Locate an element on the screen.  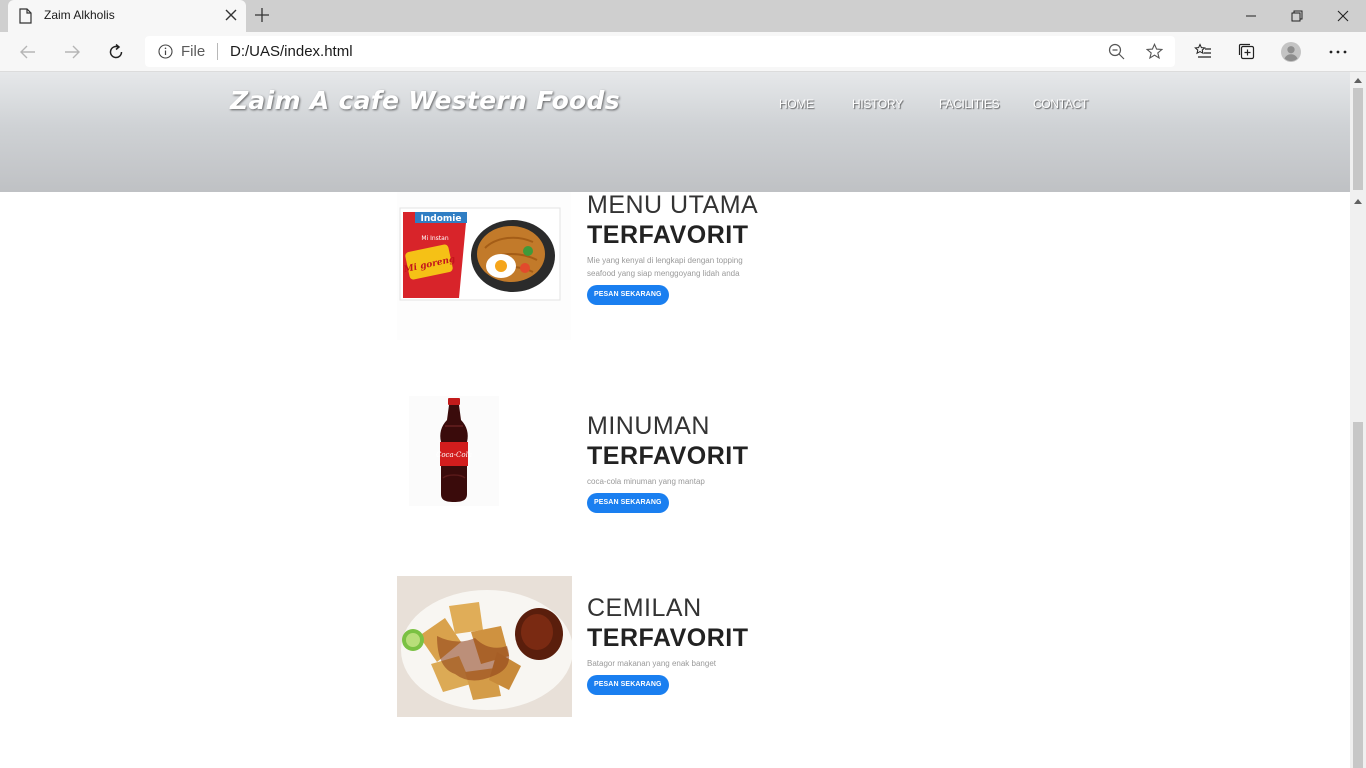
packet-brand-text: Indomie is located at coordinates (441, 219).